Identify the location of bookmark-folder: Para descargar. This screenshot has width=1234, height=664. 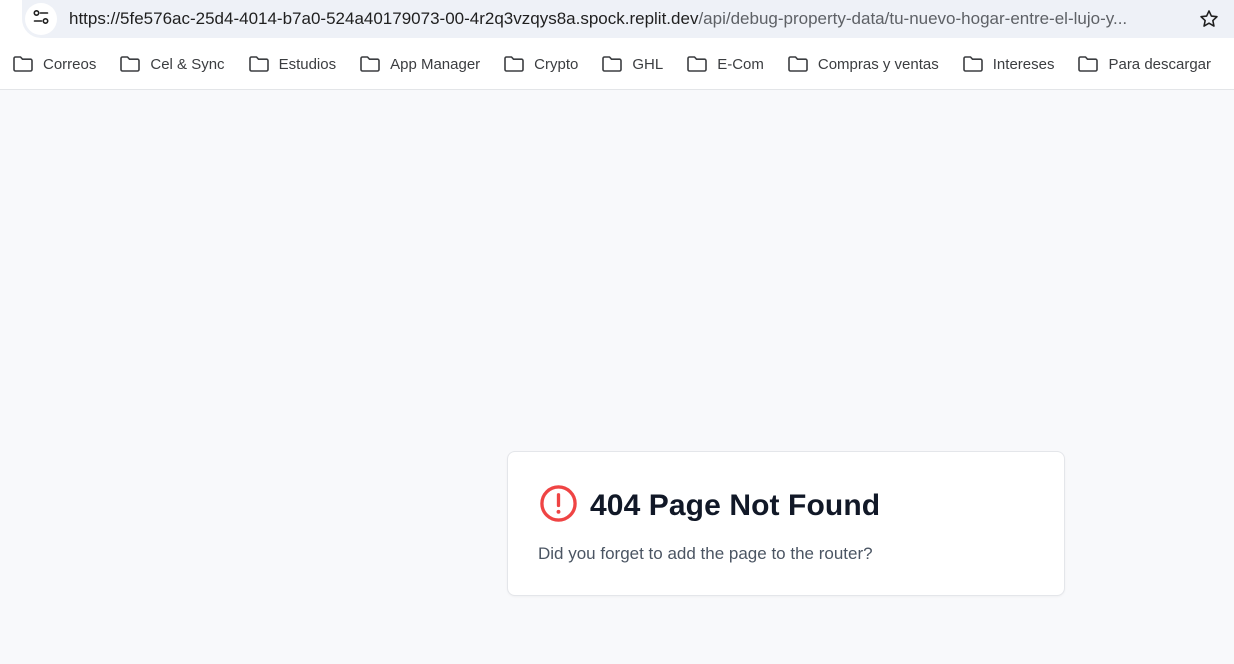
(1143, 64).